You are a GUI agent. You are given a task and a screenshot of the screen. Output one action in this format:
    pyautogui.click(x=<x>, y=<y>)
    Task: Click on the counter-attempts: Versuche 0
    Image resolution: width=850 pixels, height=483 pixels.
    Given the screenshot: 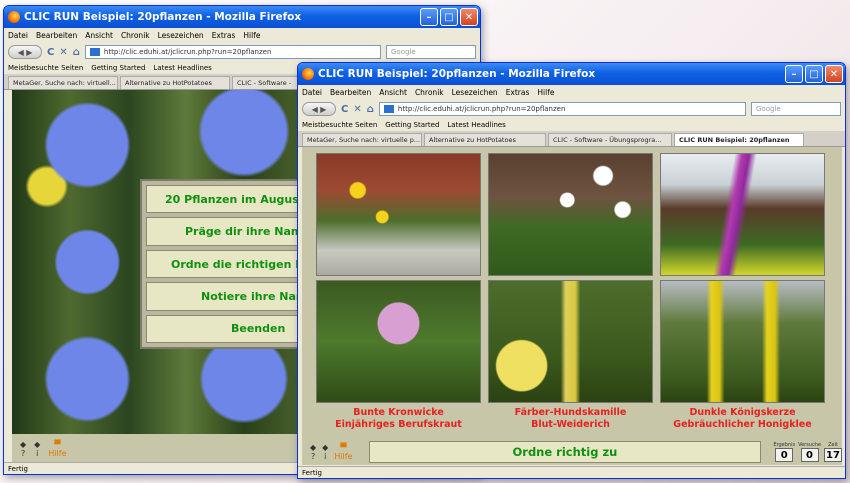 What is the action you would take?
    pyautogui.click(x=809, y=452)
    